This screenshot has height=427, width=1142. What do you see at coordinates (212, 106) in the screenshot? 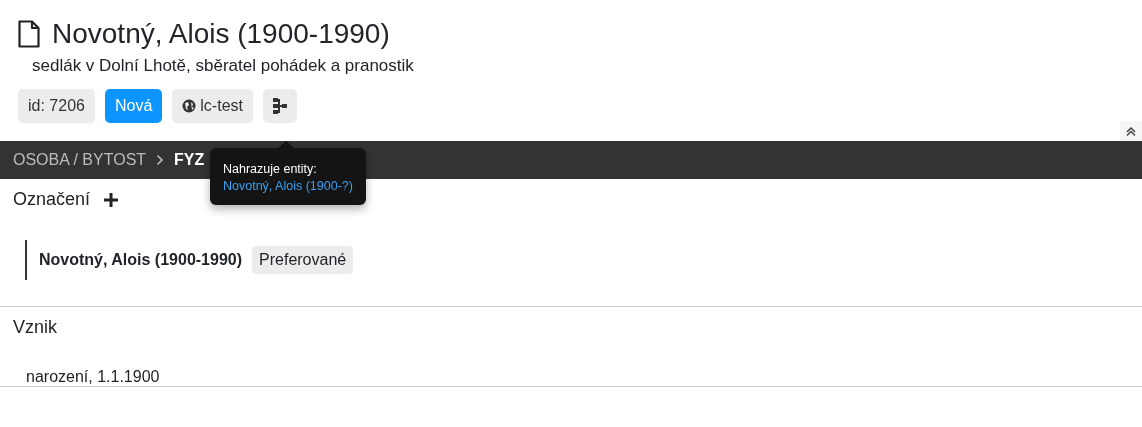
I see `source-button: lc-test` at bounding box center [212, 106].